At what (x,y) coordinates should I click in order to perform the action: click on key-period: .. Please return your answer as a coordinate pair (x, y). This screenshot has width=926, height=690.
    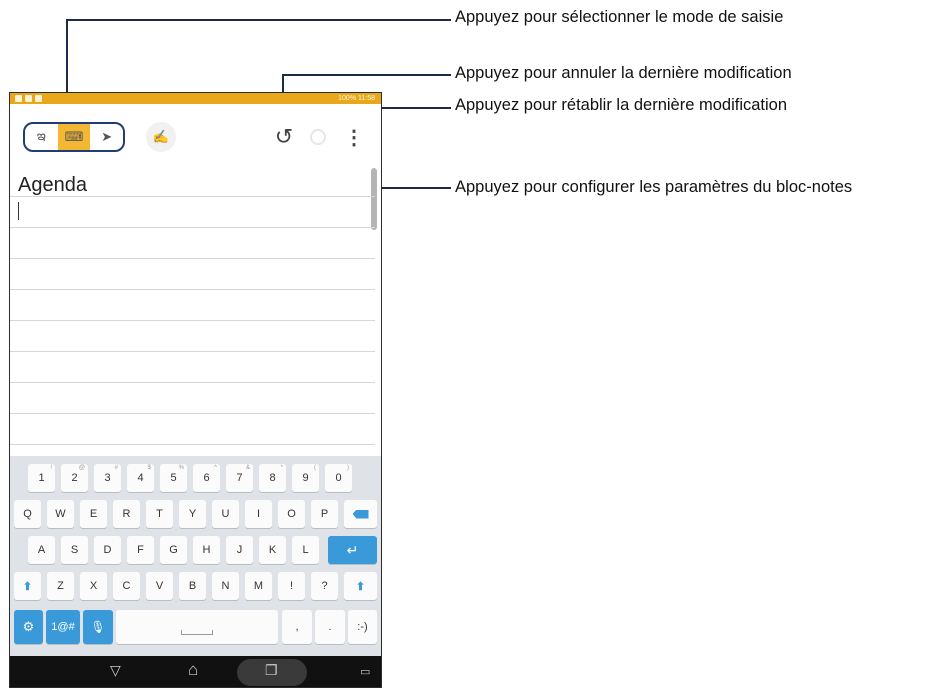
    Looking at the image, I should click on (330, 627).